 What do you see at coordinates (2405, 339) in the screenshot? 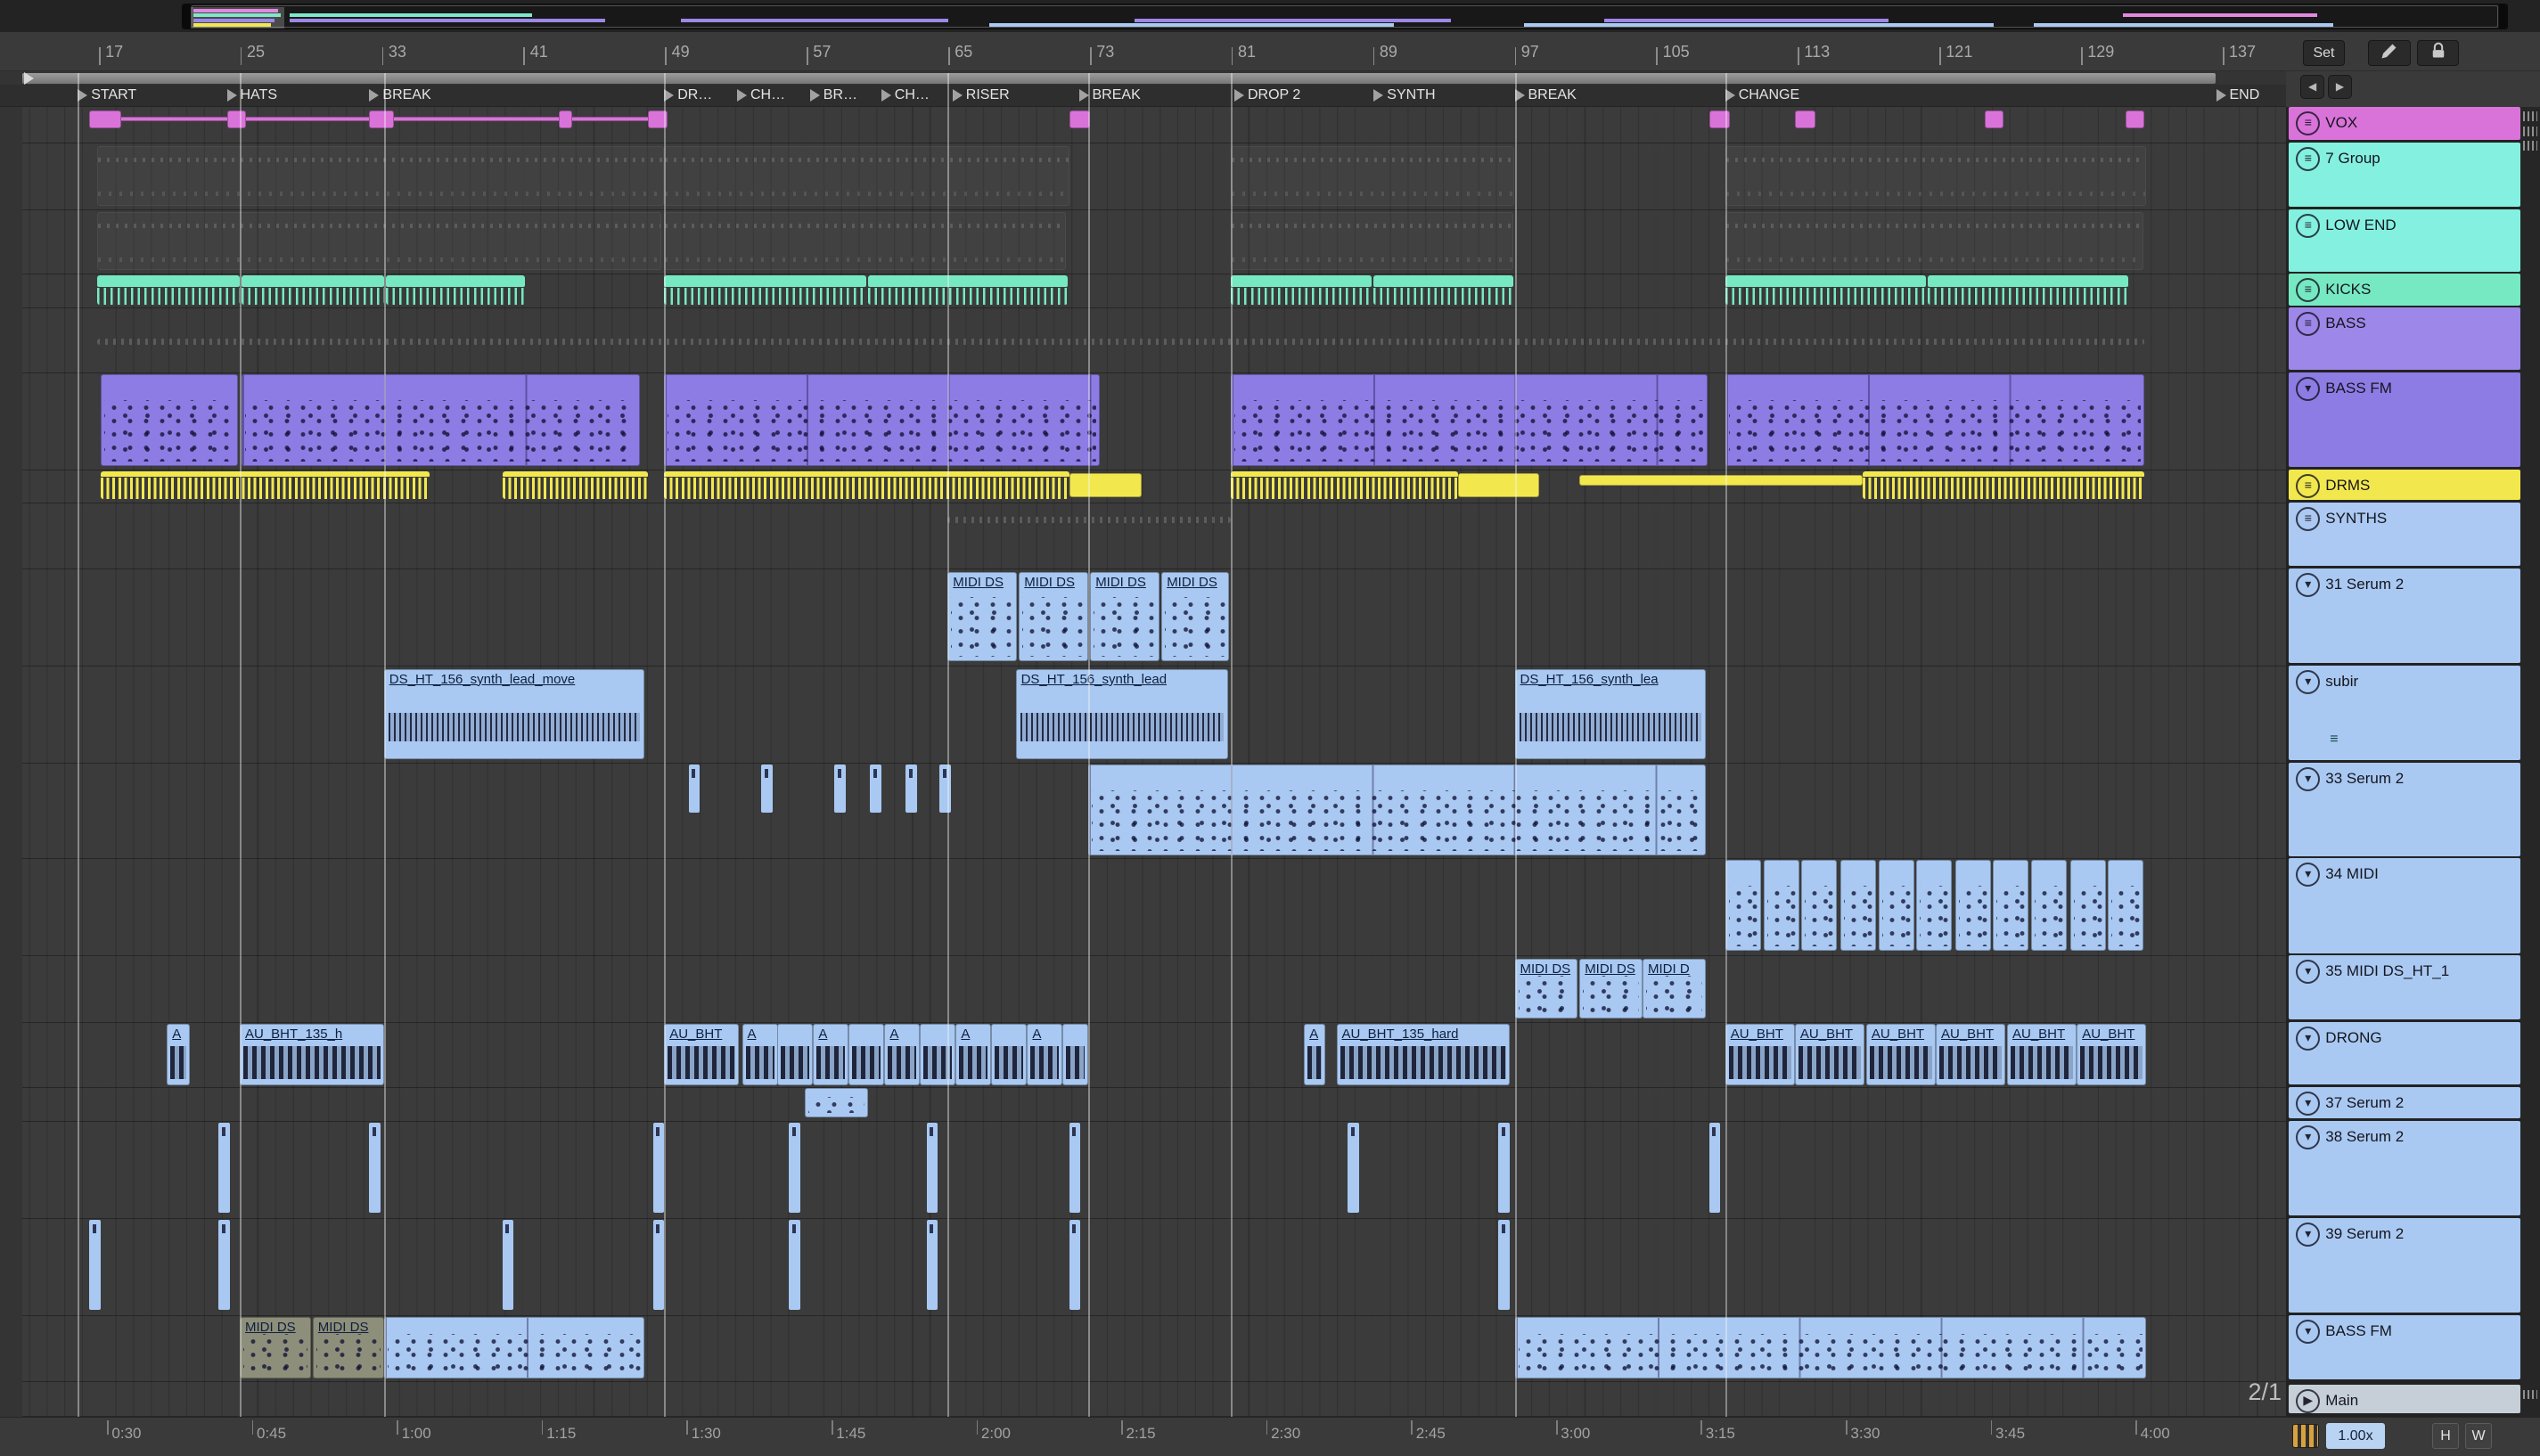
I see `track-header-bass: ≡ BASS` at bounding box center [2405, 339].